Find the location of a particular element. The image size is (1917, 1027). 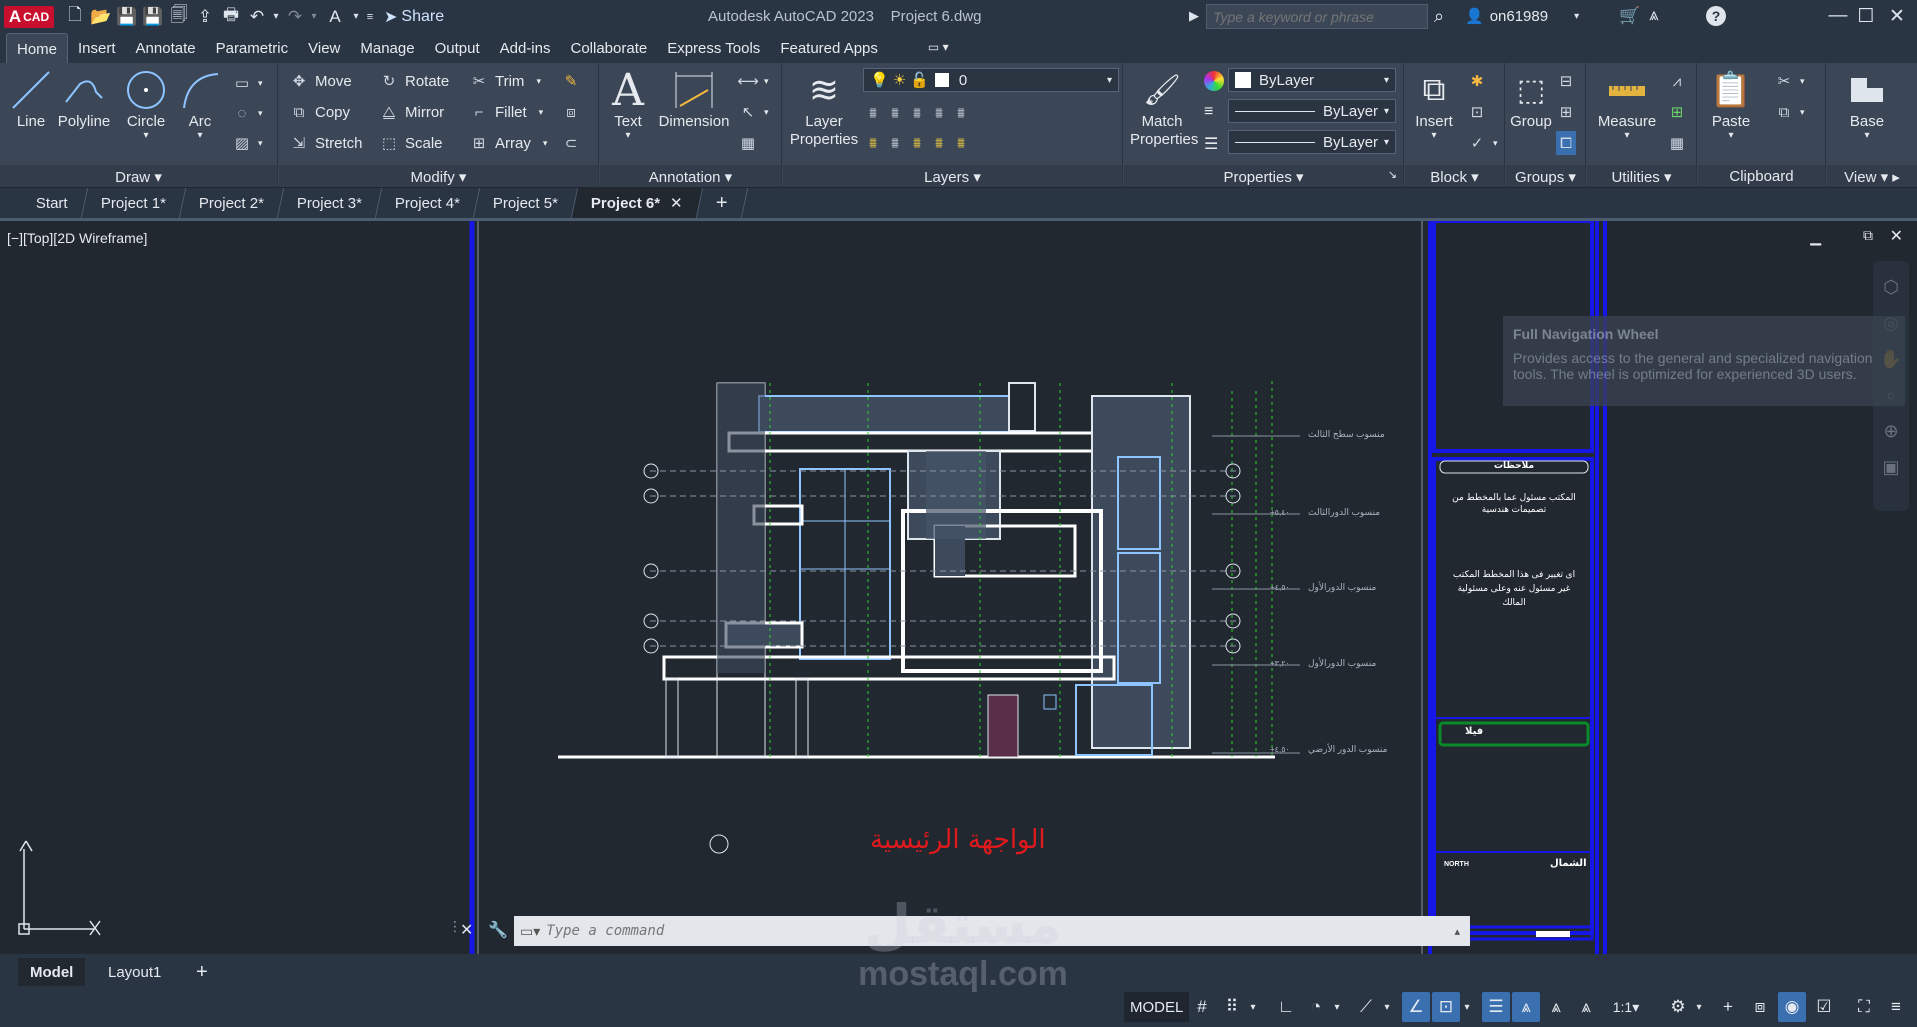

block-attributes-button: ✓ ▾ is located at coordinates (1482, 143).